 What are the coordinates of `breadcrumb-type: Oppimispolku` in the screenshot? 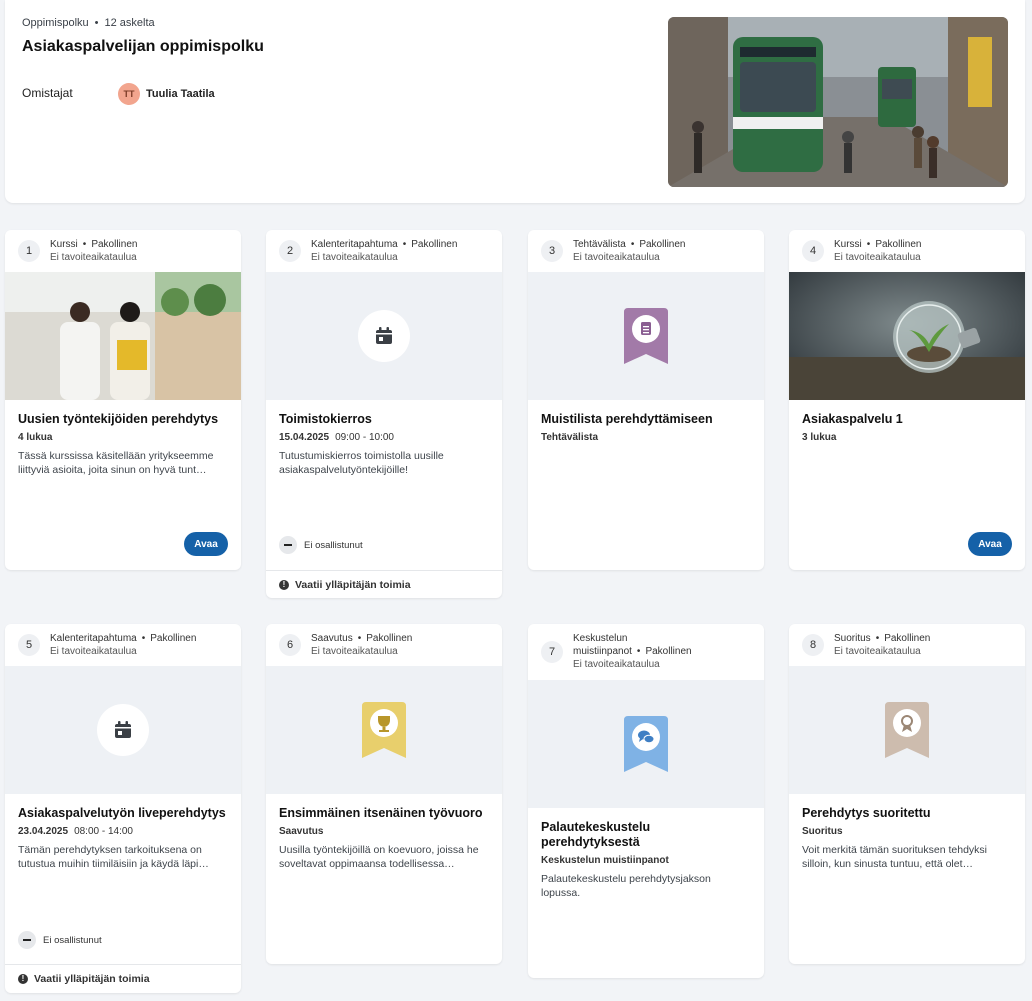 It's located at (55, 23).